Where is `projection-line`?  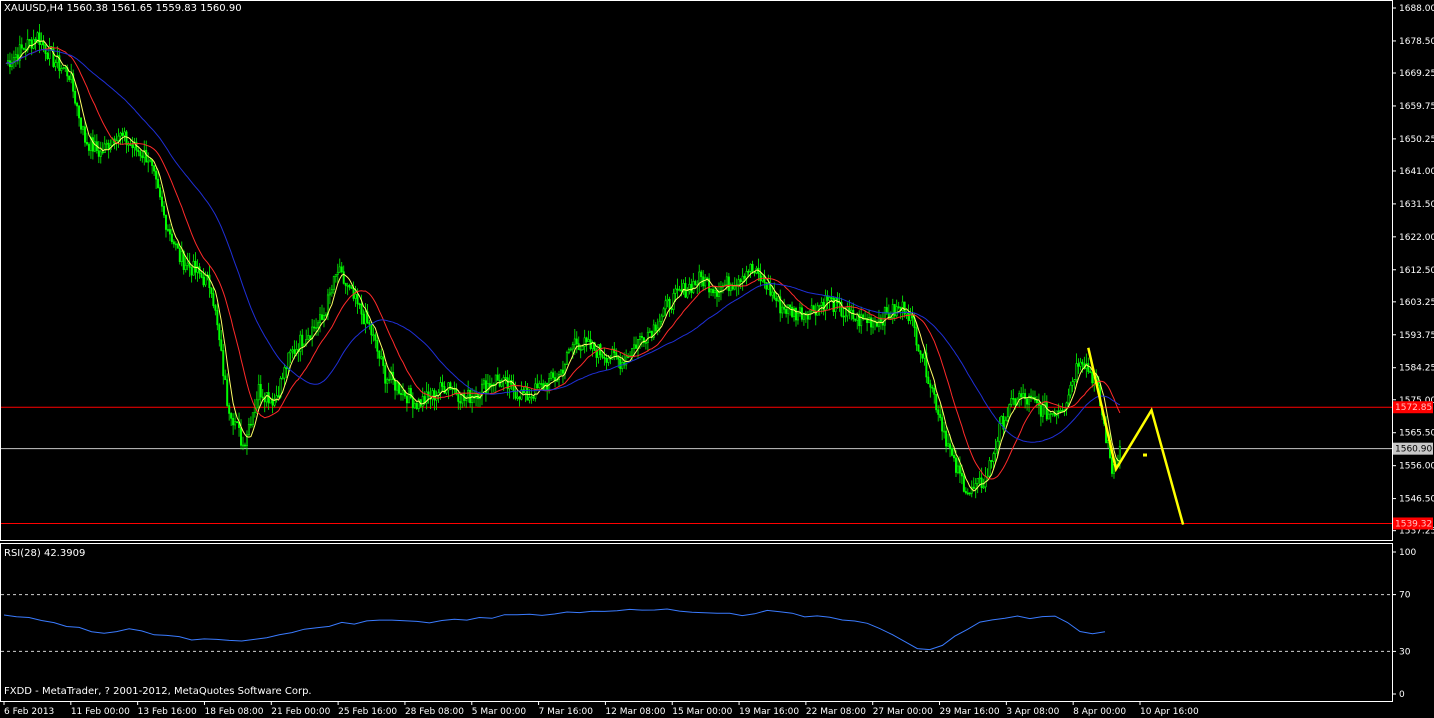 projection-line is located at coordinates (1136, 436).